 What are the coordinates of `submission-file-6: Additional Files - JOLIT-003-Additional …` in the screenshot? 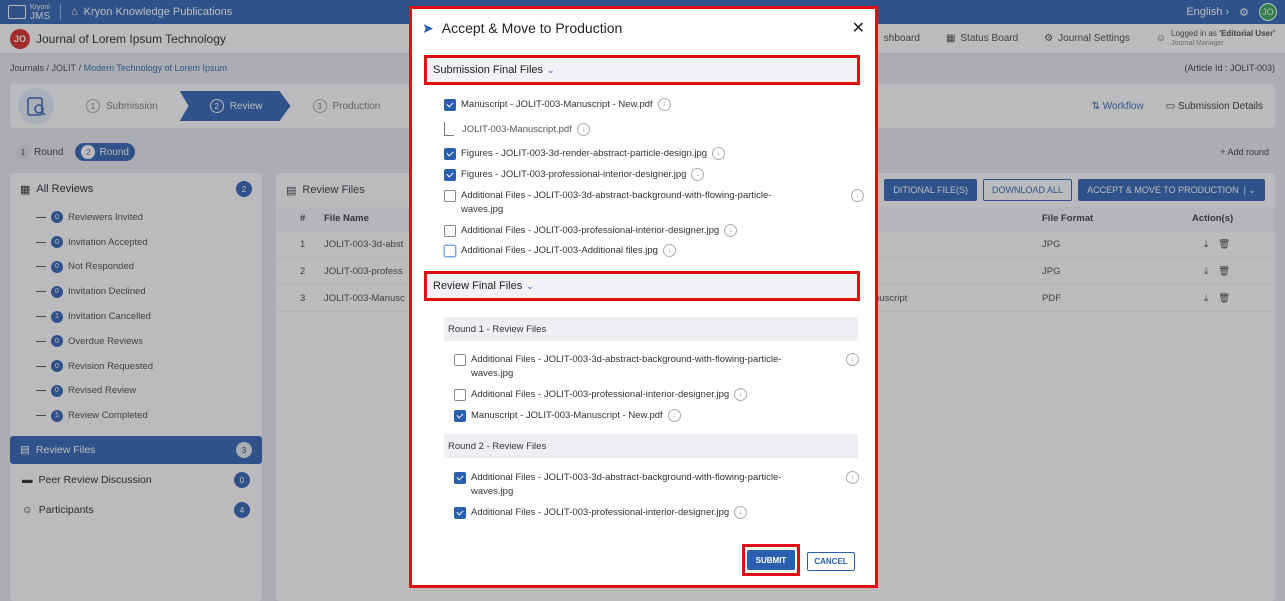 It's located at (560, 251).